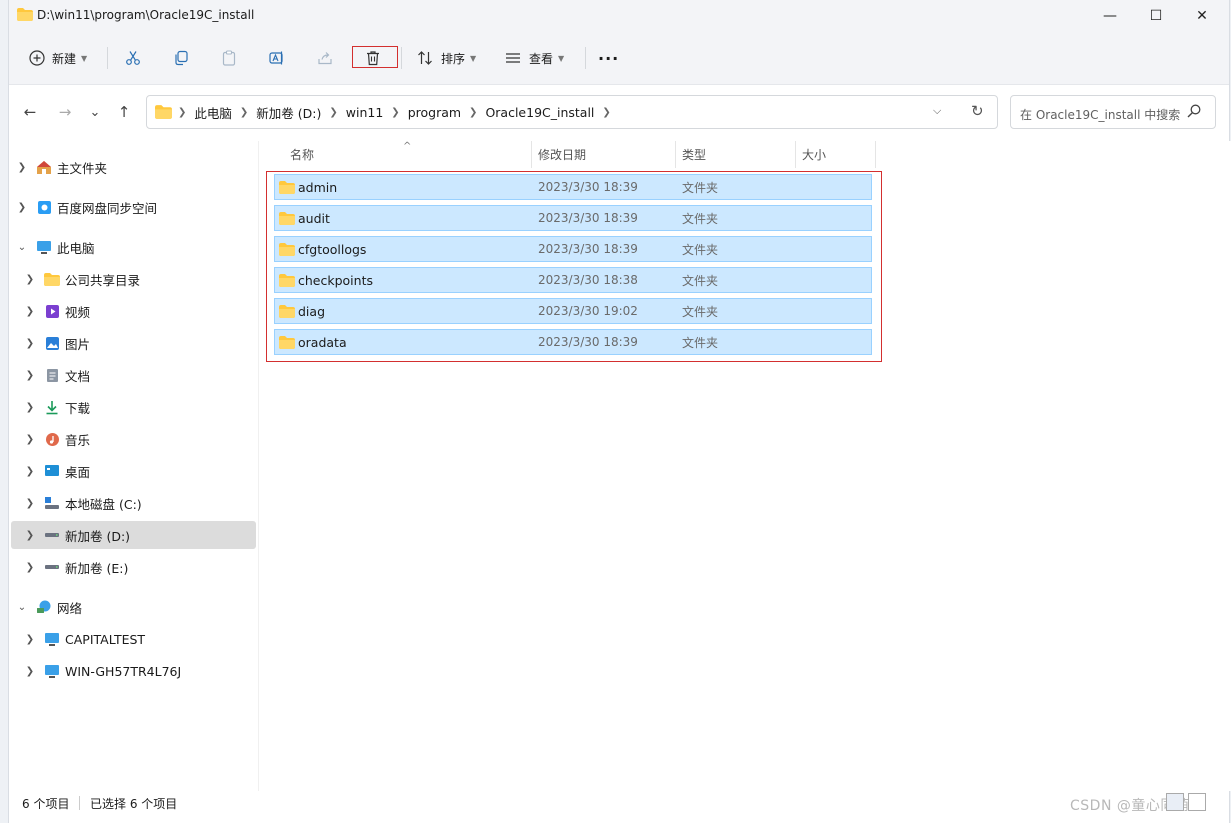  I want to click on selected-count: 已选择 6 个项目, so click(134, 804).